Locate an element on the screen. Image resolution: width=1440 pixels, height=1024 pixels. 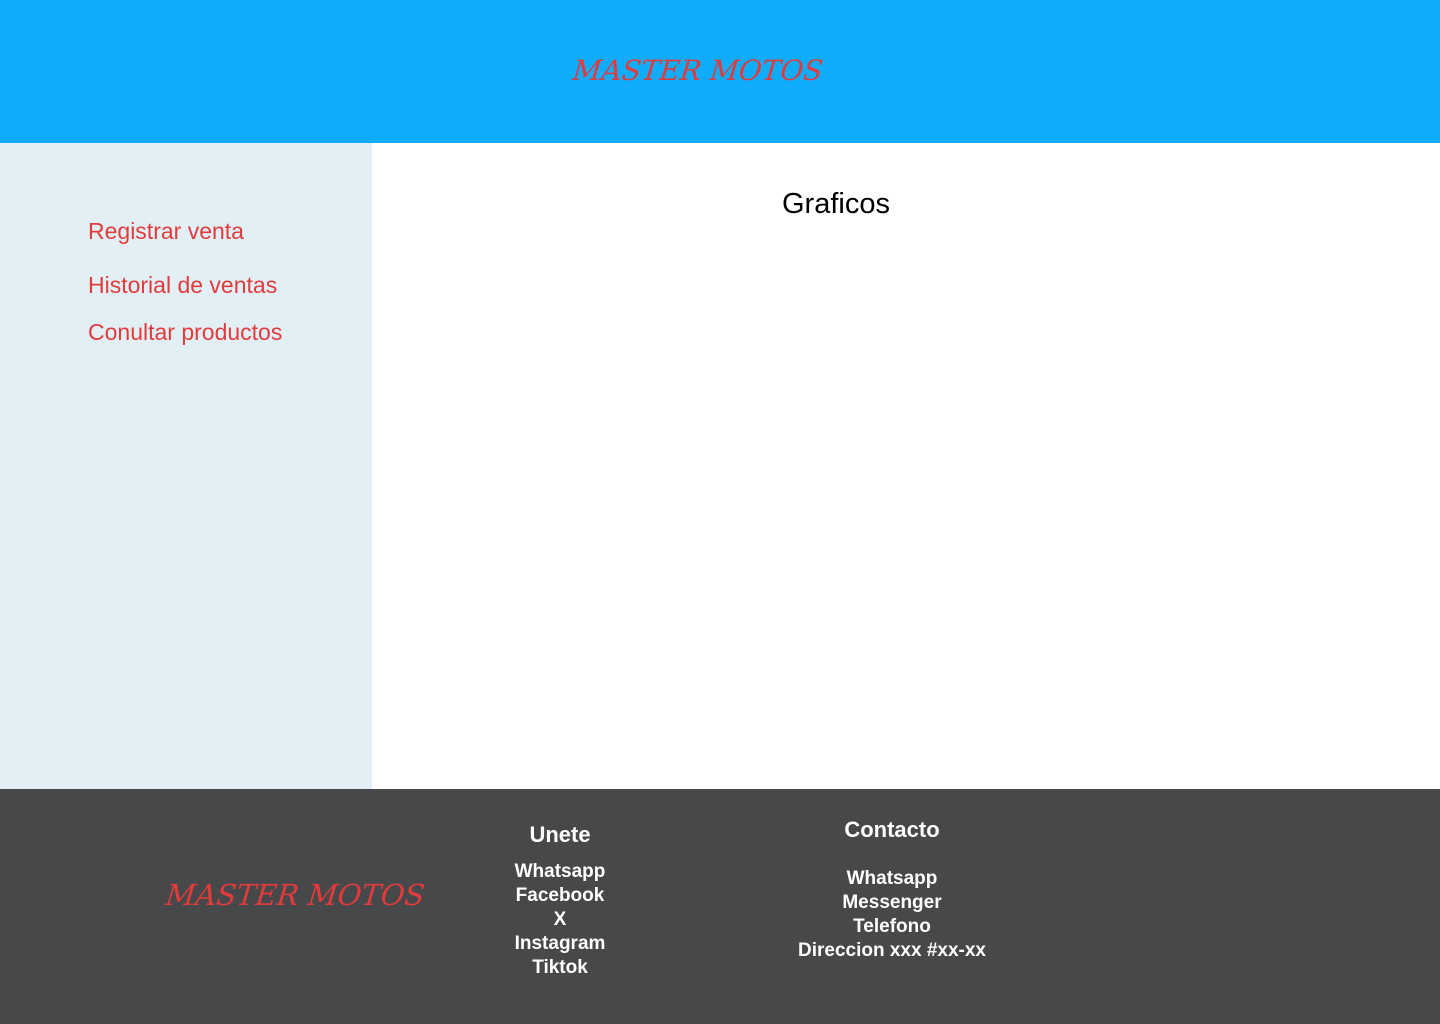
footer-unete-whatsapp-link: Whatsapp is located at coordinates (560, 872).